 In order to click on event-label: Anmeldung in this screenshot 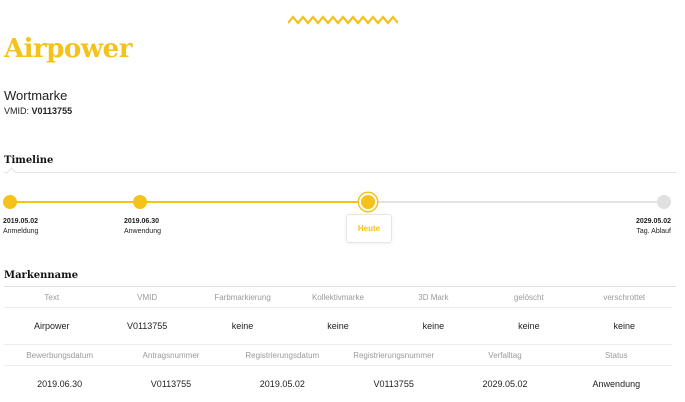, I will do `click(20, 231)`.